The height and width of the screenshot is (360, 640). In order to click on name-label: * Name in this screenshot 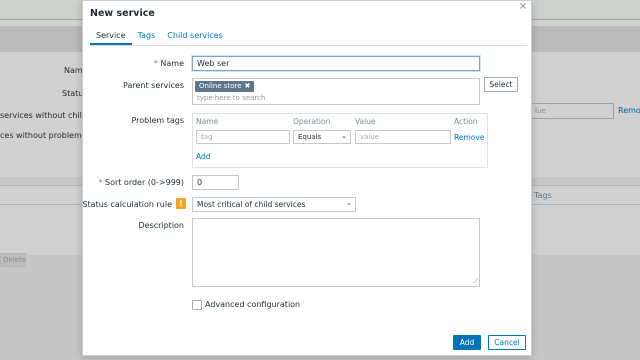, I will do `click(169, 63)`.